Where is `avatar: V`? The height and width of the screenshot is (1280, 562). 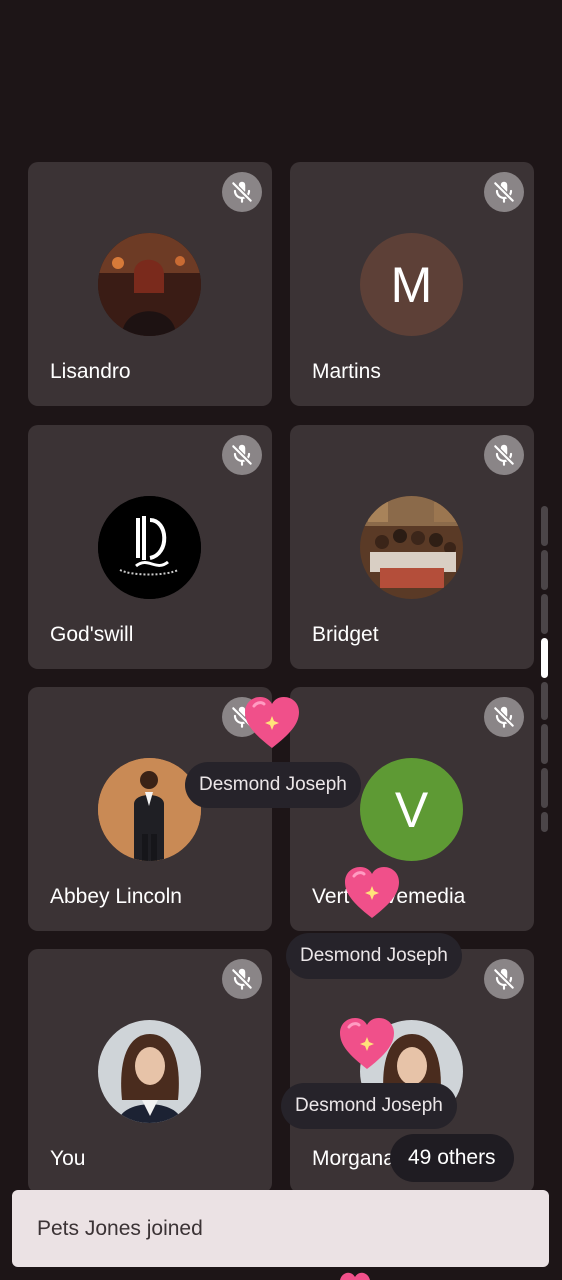
avatar: V is located at coordinates (411, 809).